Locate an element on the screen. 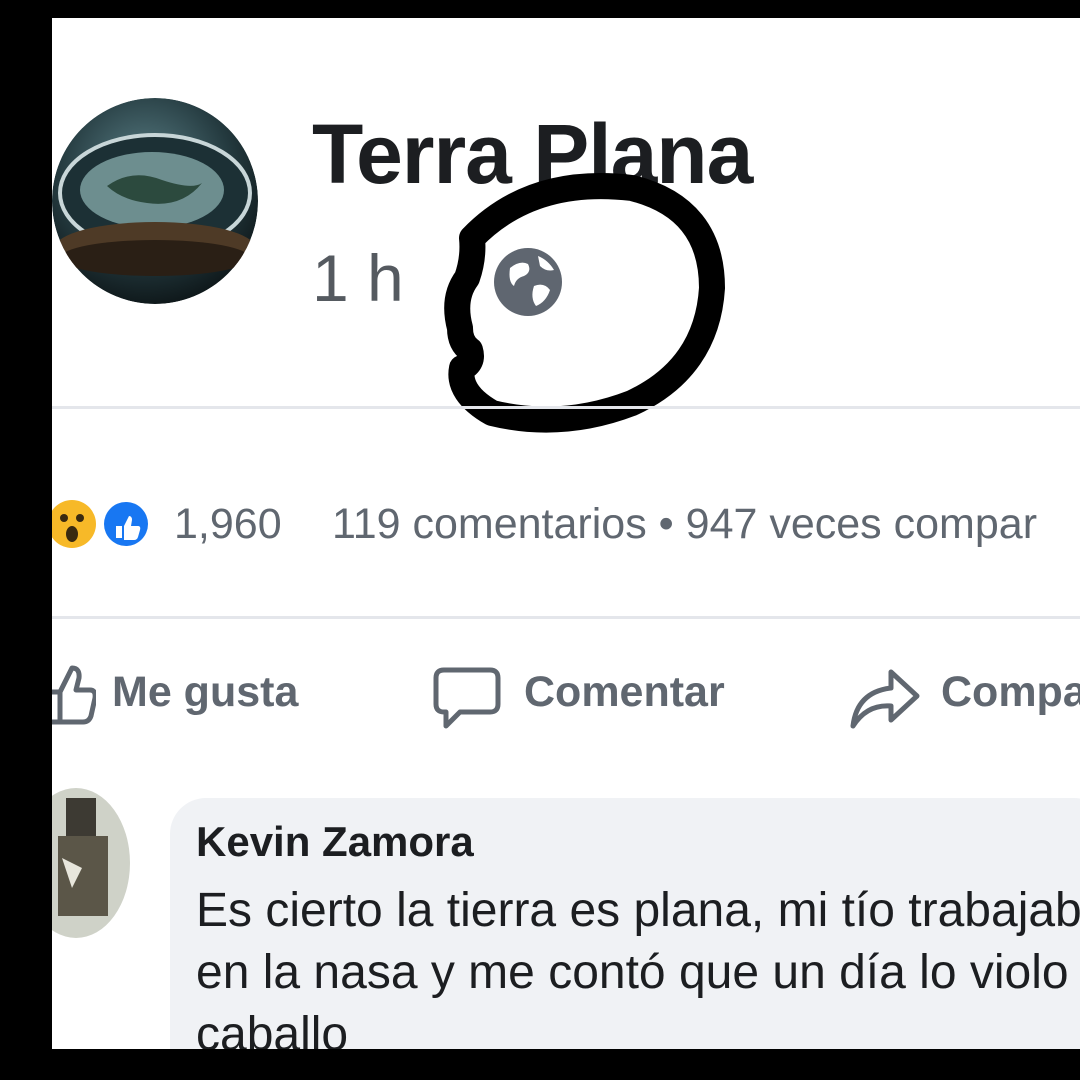 The height and width of the screenshot is (1080, 1080). reaction-count: 1,960 is located at coordinates (228, 524).